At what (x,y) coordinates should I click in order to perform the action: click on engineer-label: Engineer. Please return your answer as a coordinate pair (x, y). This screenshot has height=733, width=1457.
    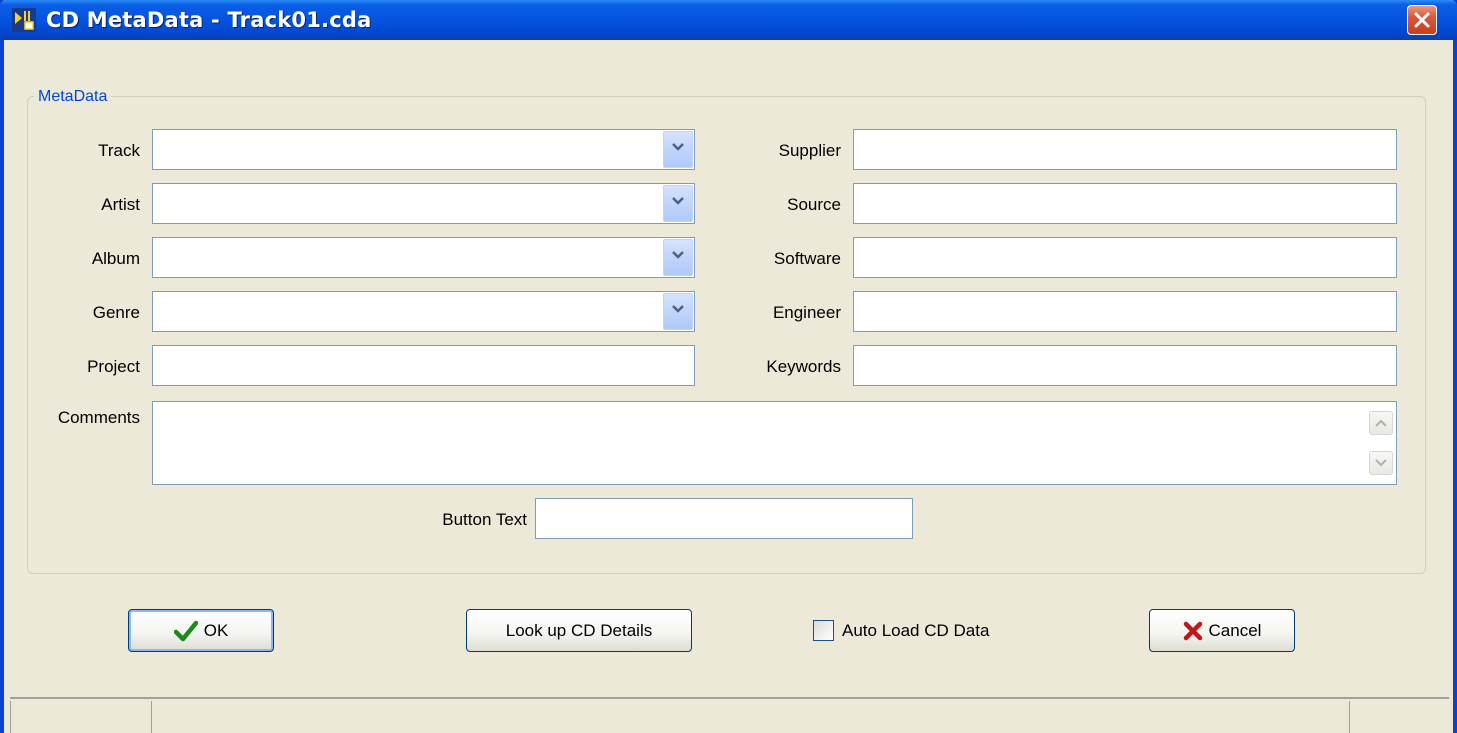
    Looking at the image, I should click on (806, 312).